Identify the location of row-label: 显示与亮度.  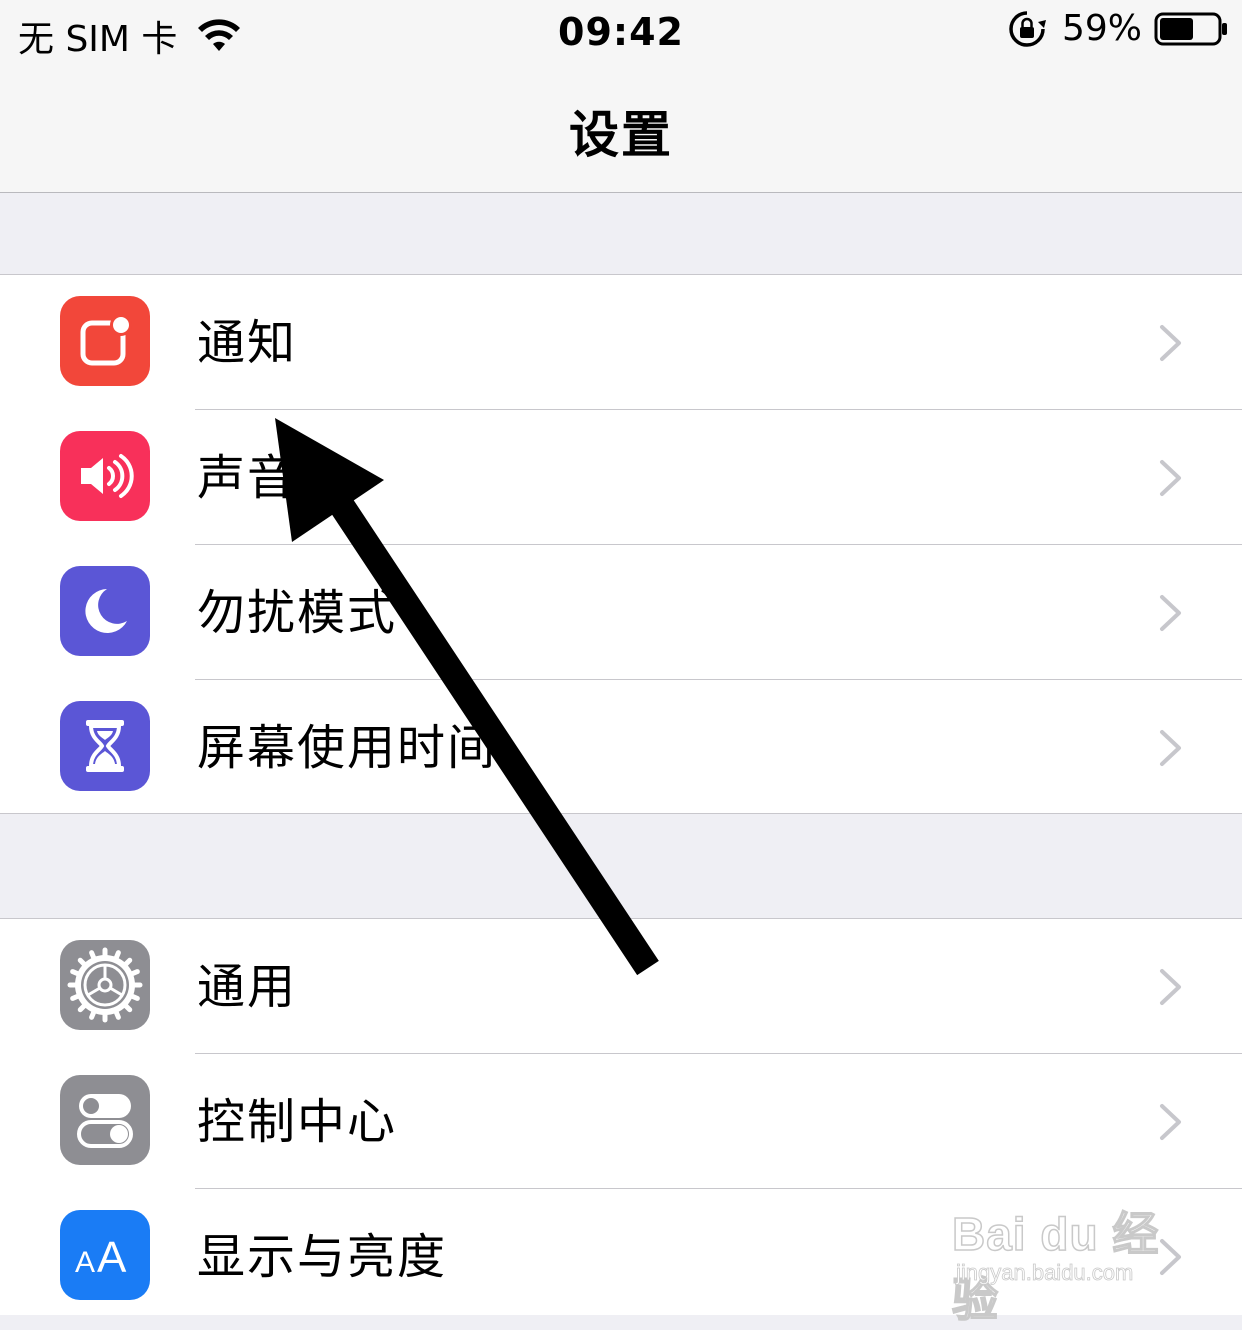
(322, 1257).